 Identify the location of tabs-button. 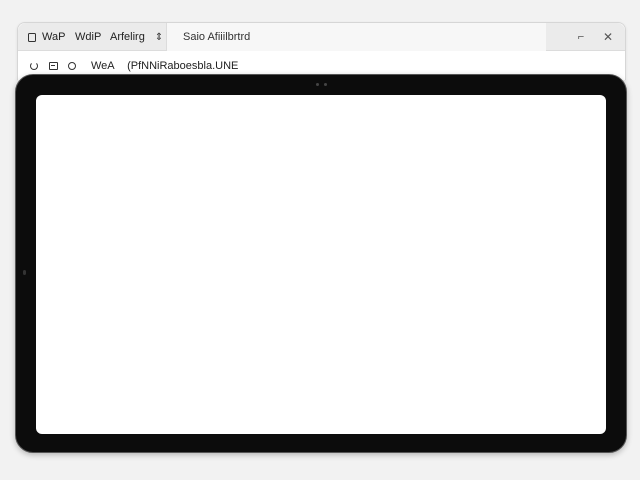
(53, 66).